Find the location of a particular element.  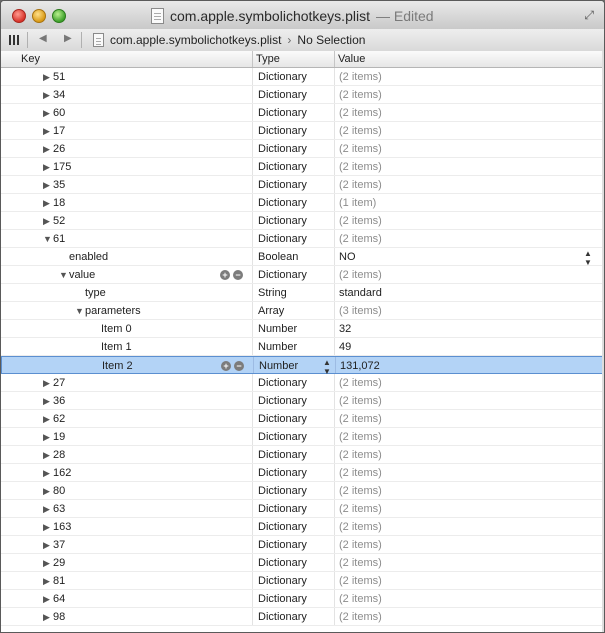

outline-row: ▶ 29 Dictionary (2 items) is located at coordinates (302, 563).